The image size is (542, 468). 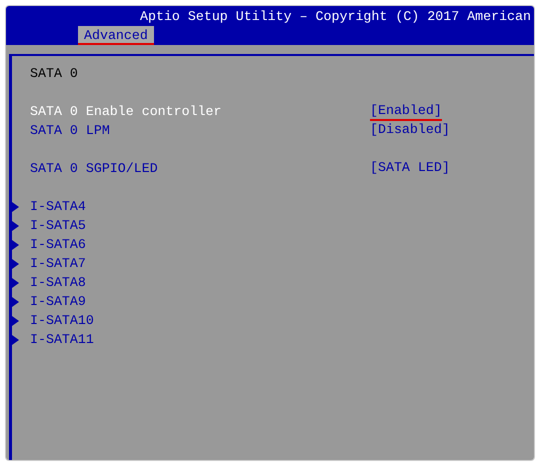 I want to click on setting-label: SATA 0 Enable controller, so click(x=191, y=111).